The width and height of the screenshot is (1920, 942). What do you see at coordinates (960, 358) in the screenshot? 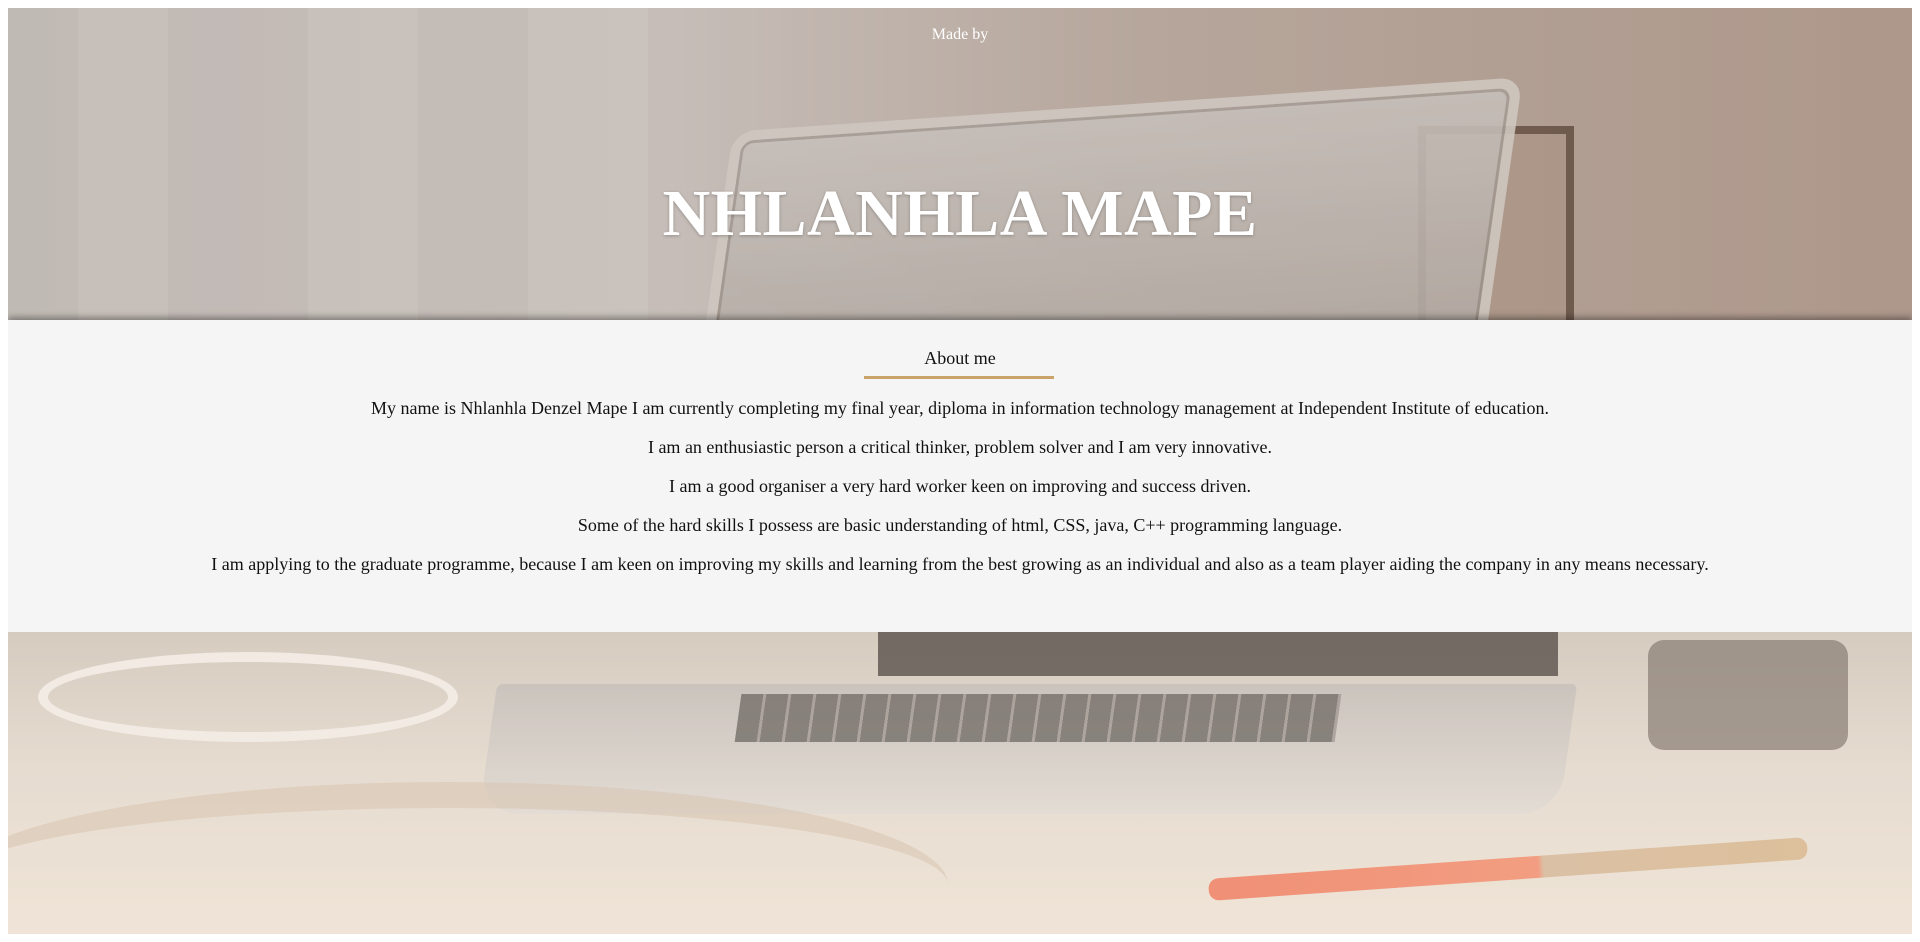
I see `about-heading: About me` at bounding box center [960, 358].